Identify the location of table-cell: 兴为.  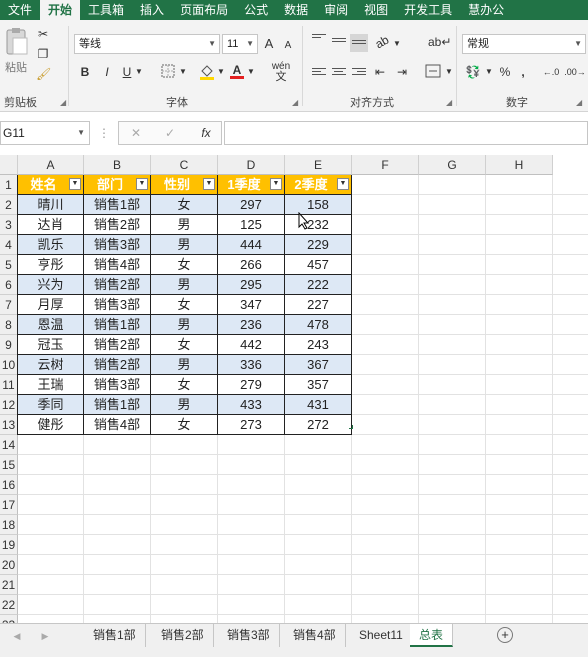
(51, 285).